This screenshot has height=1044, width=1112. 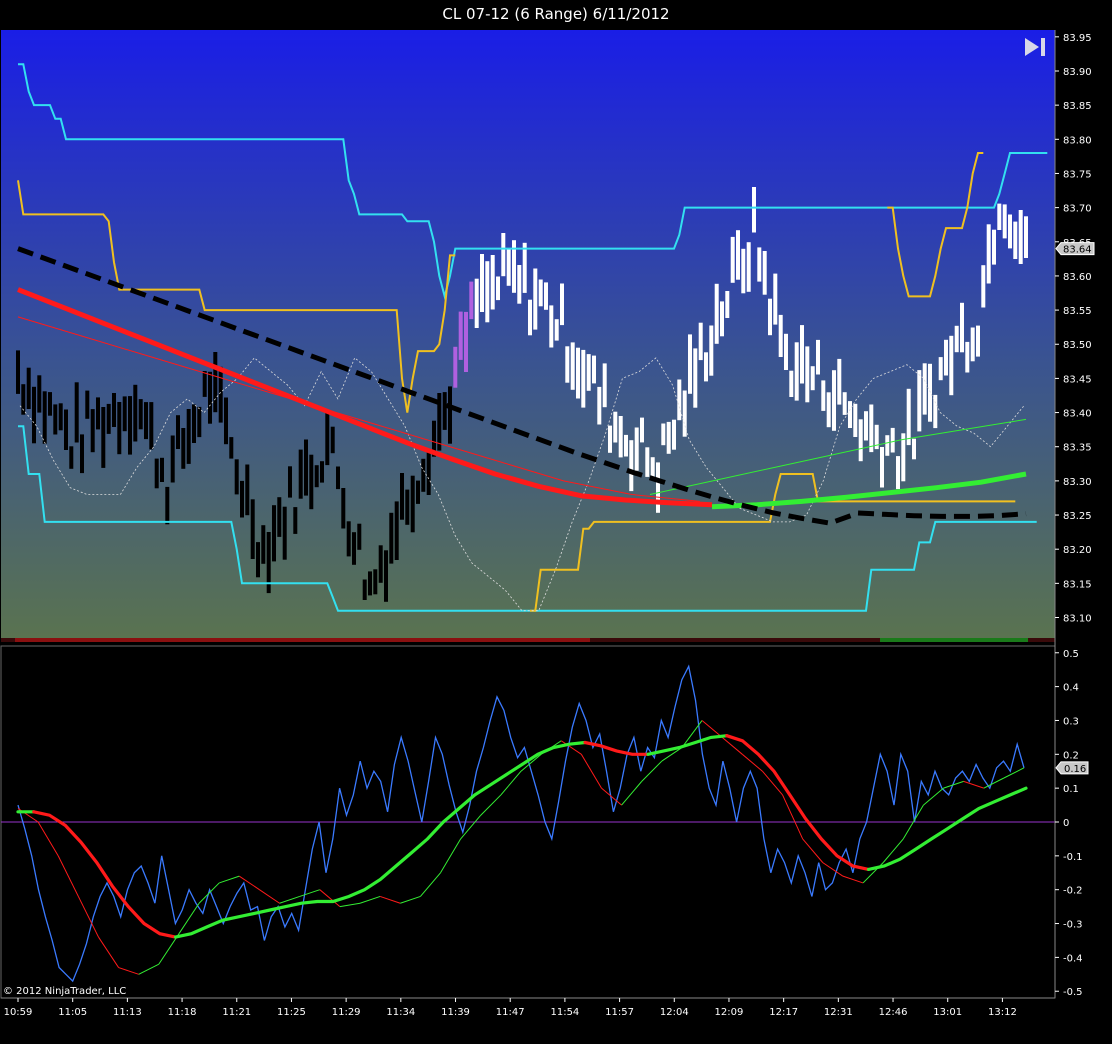 What do you see at coordinates (1077, 414) in the screenshot?
I see `price-tick-label: 83.40` at bounding box center [1077, 414].